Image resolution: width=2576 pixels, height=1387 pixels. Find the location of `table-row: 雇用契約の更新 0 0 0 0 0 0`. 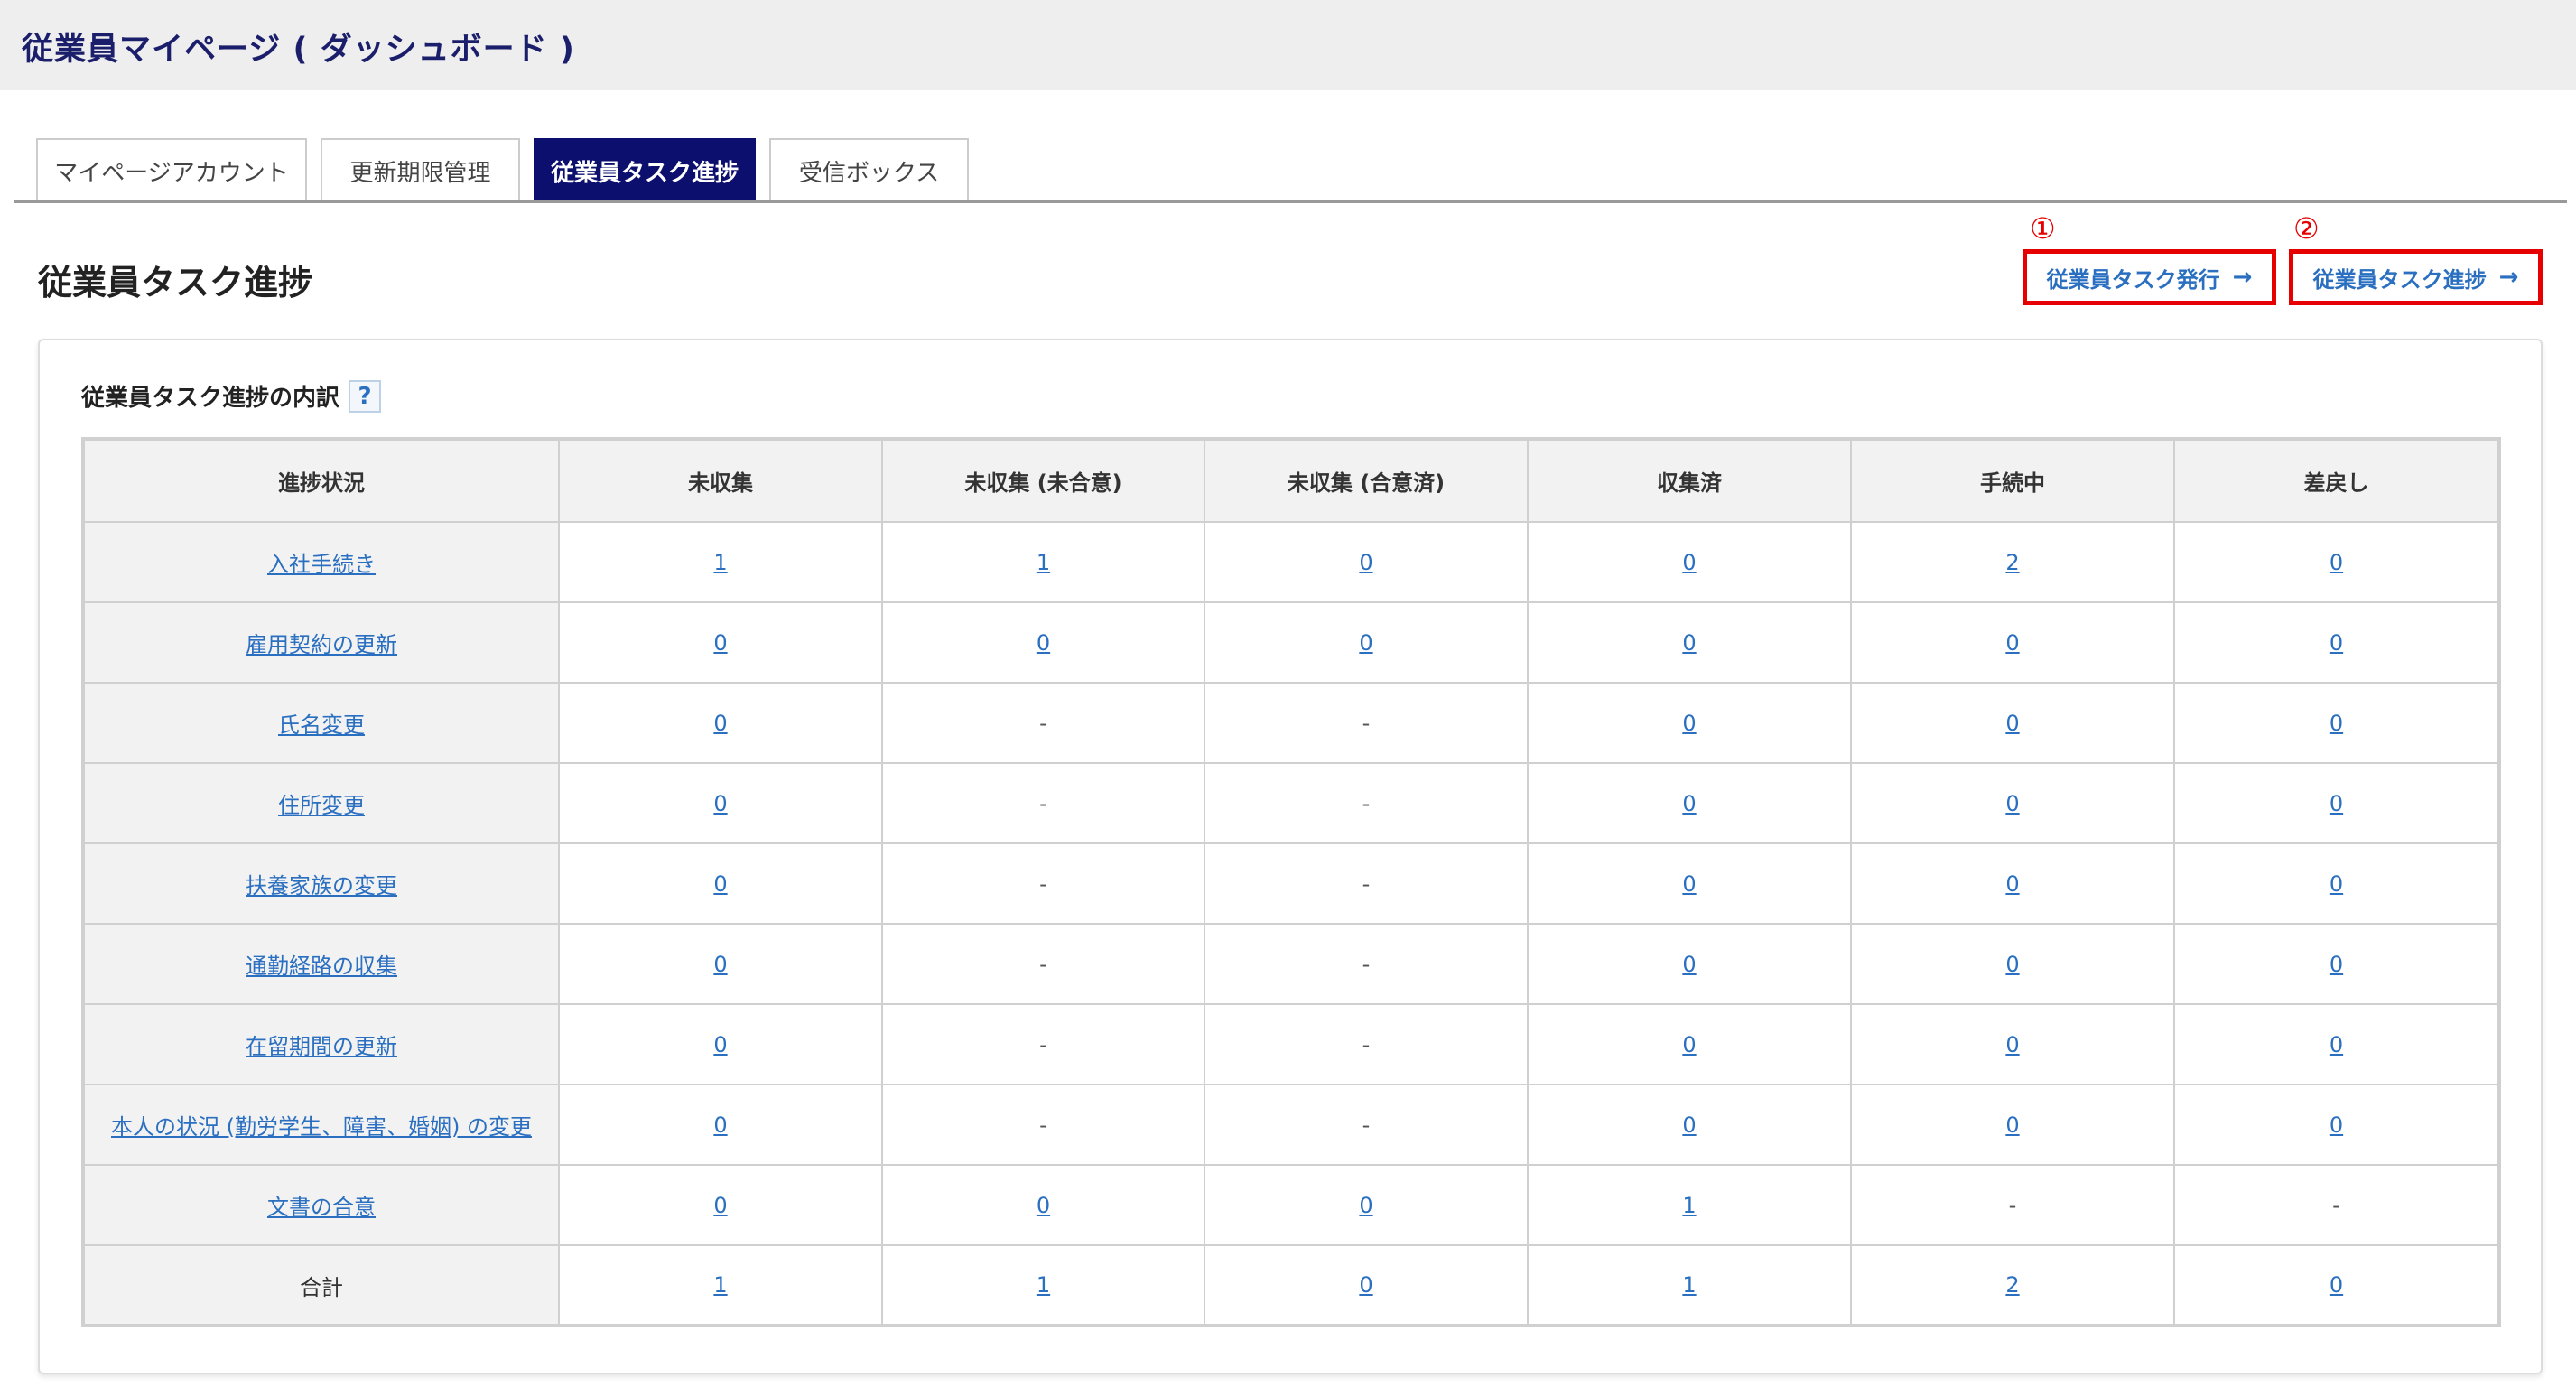

table-row: 雇用契約の更新 0 0 0 0 0 0 is located at coordinates (1291, 642).